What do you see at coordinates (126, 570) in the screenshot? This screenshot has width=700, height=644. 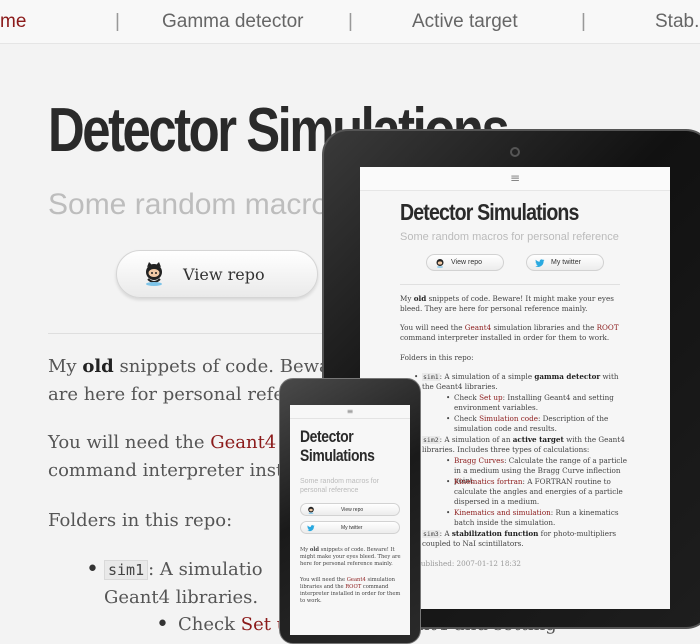 I see `sim1-code: sim1` at bounding box center [126, 570].